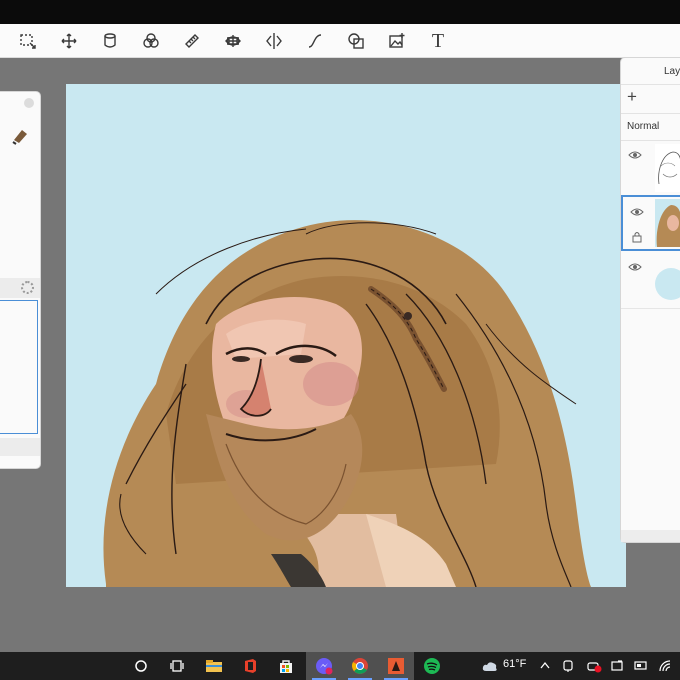 This screenshot has width=680, height=680. I want to click on text-tool-label: T, so click(438, 41).